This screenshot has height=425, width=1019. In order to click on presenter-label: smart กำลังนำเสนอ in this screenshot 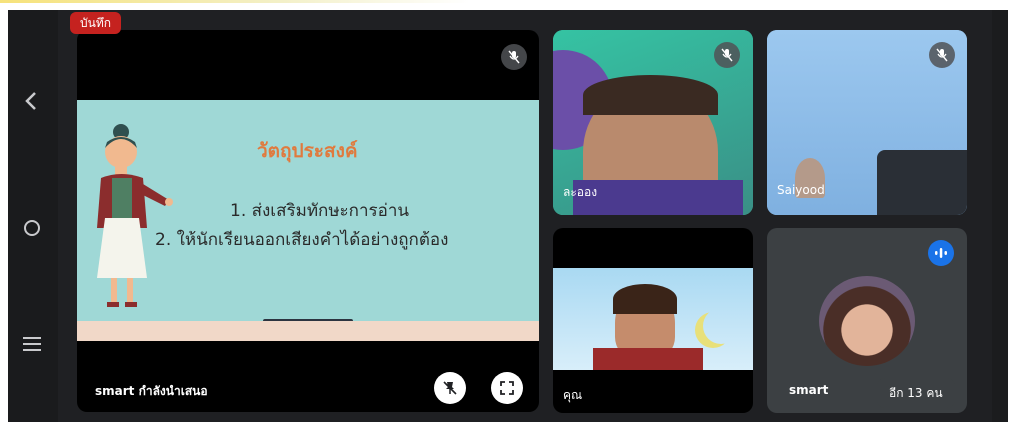, I will do `click(151, 391)`.